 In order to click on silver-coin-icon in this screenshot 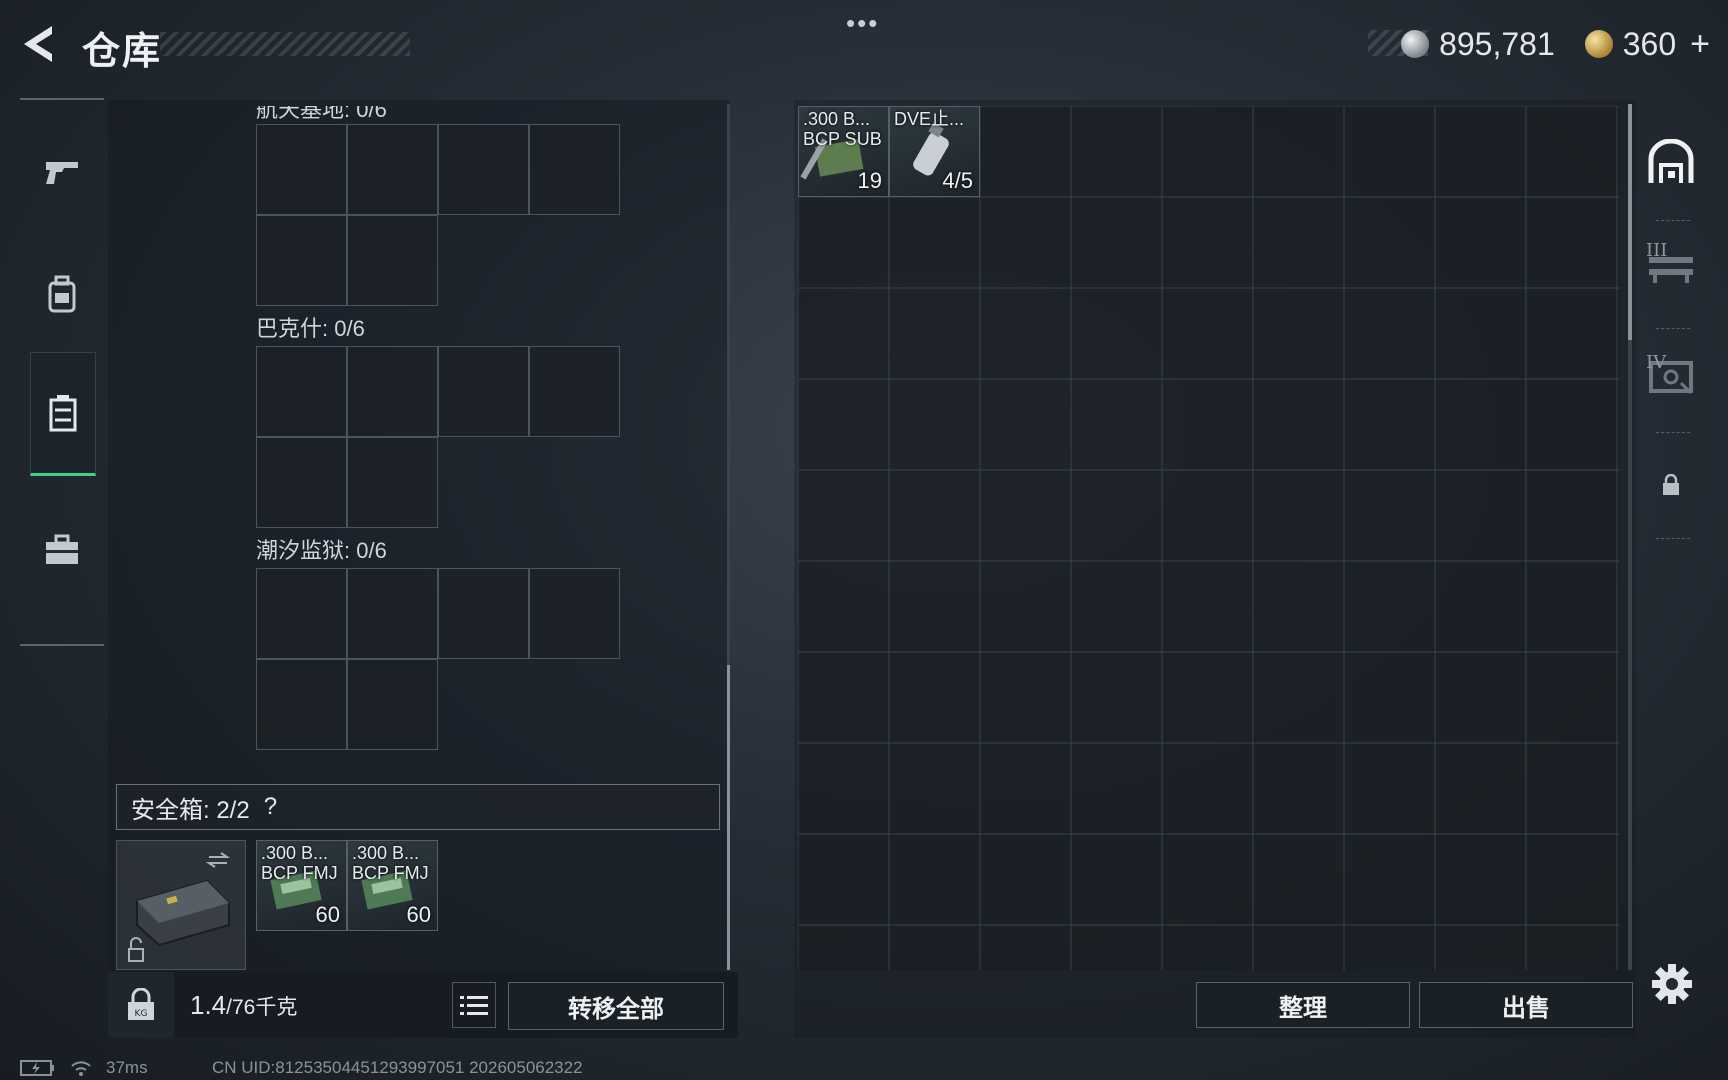, I will do `click(1415, 44)`.